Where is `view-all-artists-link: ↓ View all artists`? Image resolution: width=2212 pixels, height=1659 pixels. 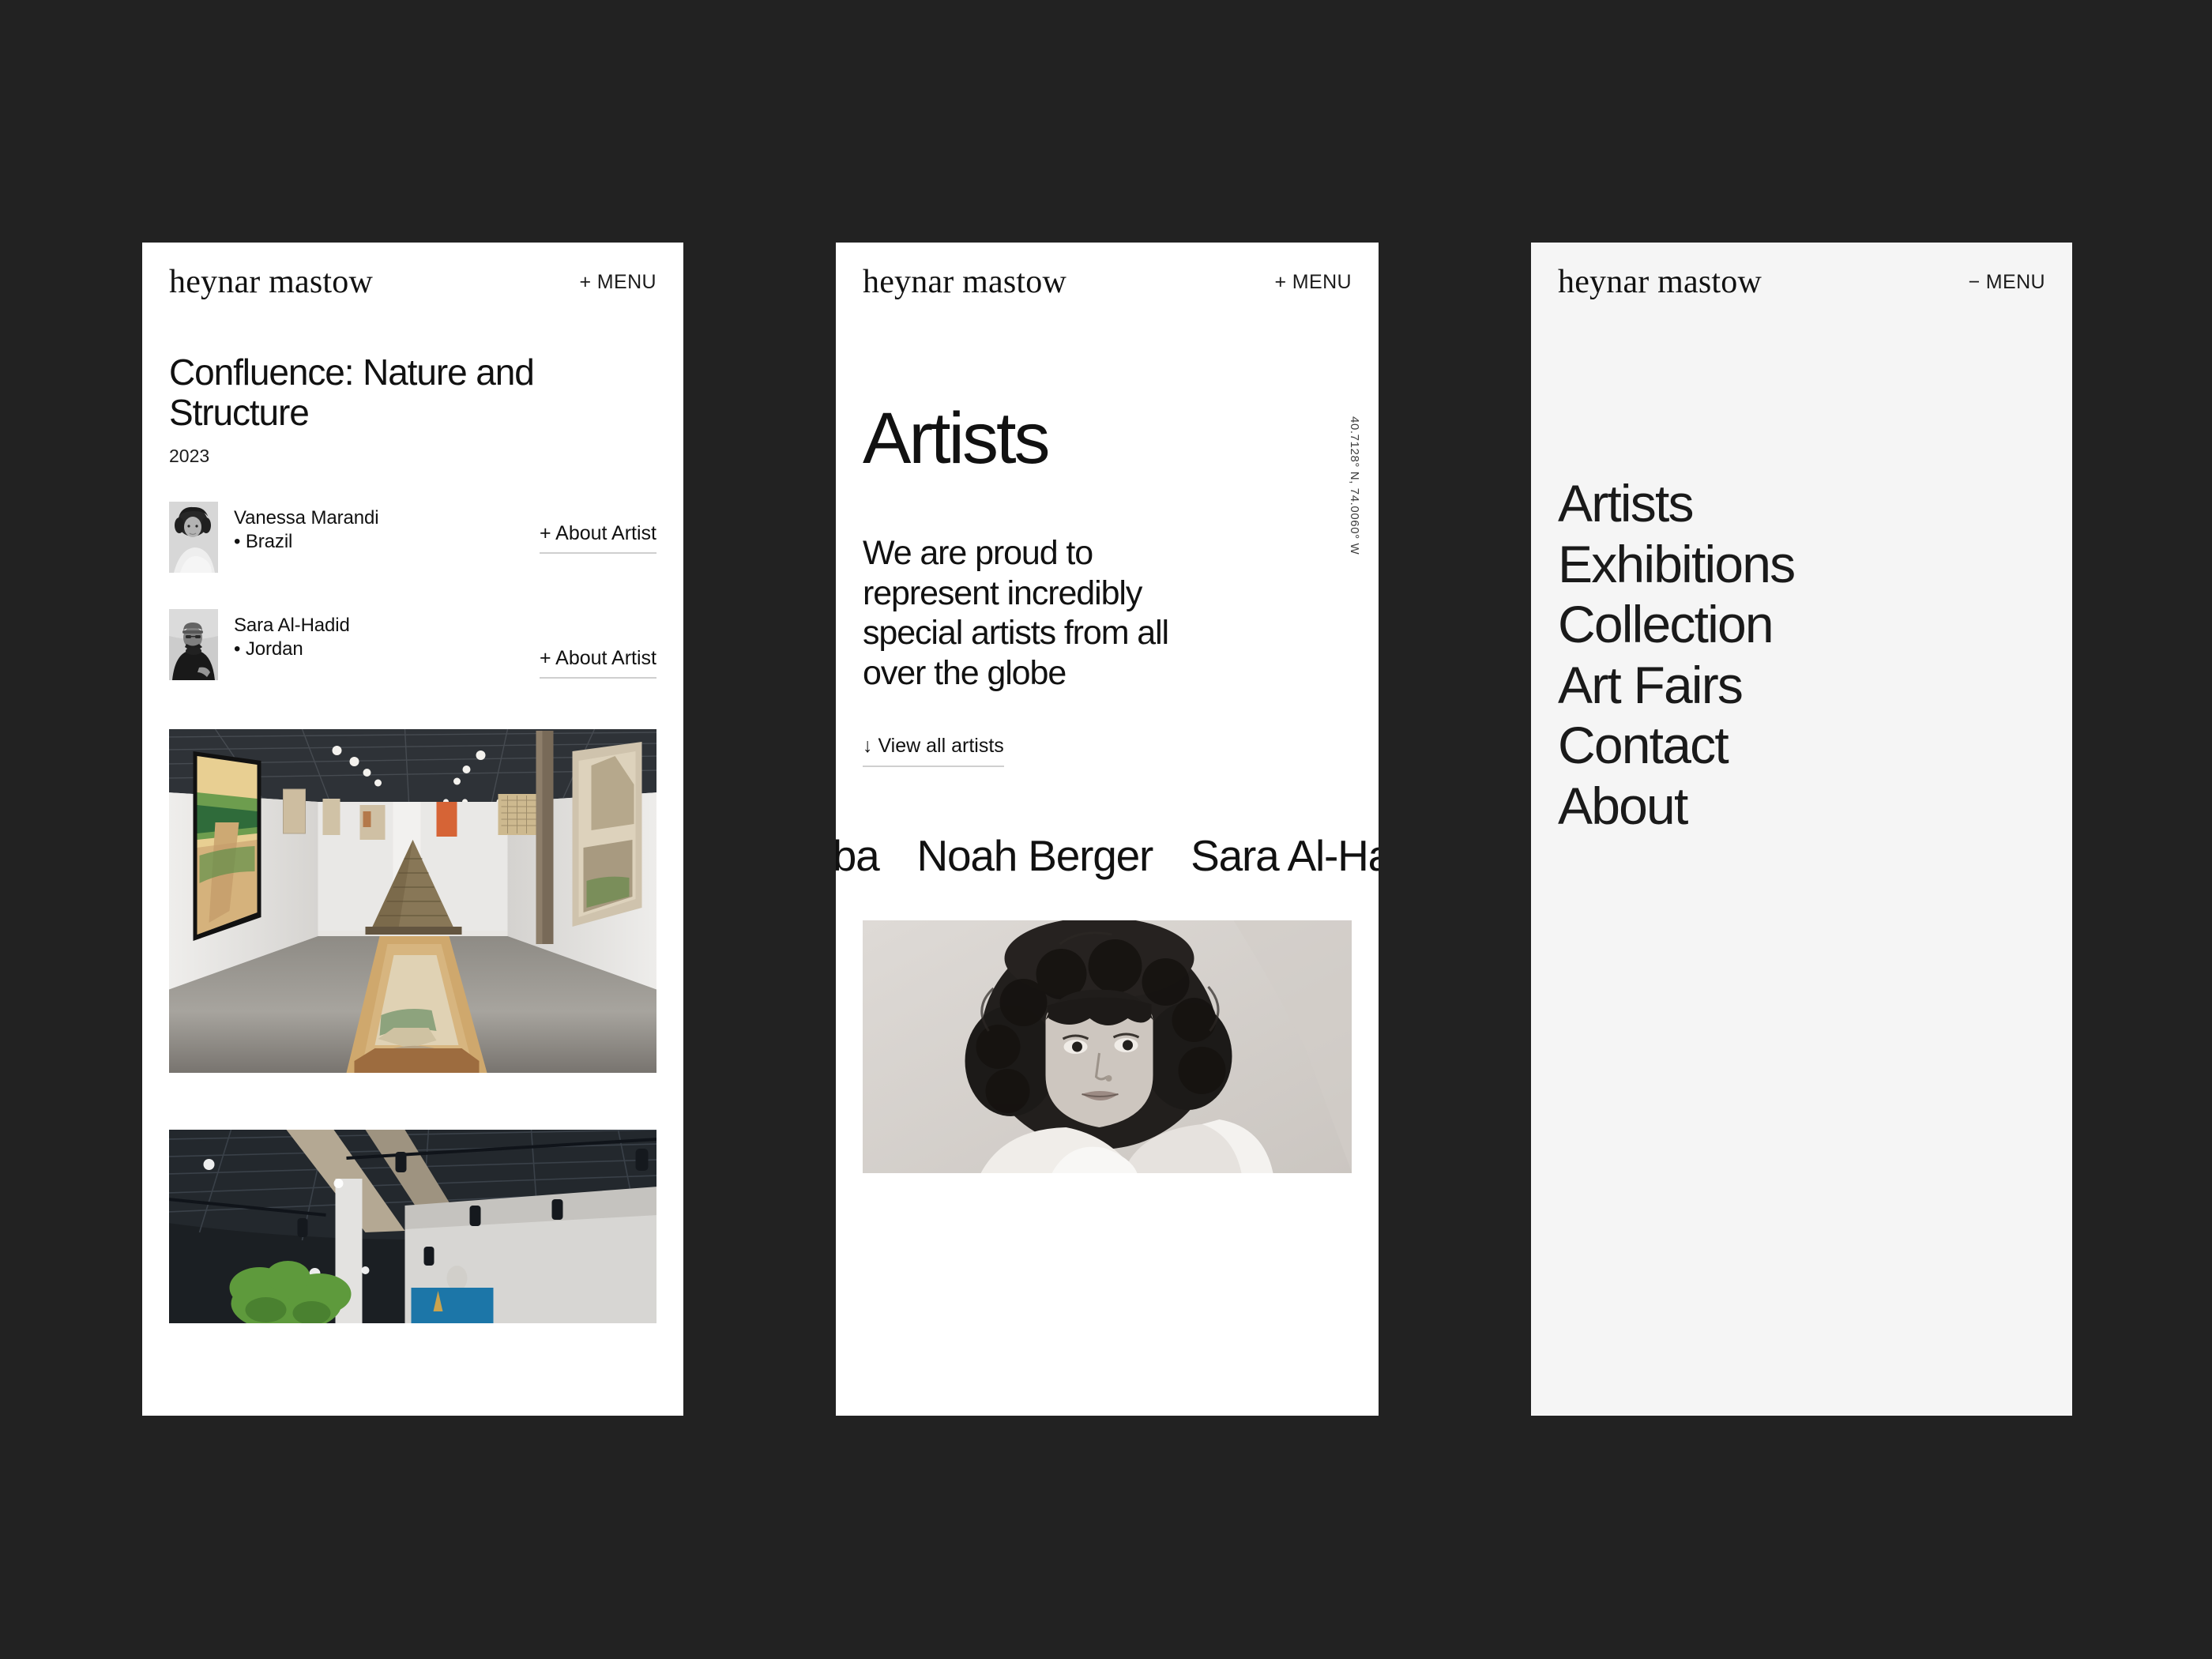
view-all-artists-link: ↓ View all artists is located at coordinates (934, 751).